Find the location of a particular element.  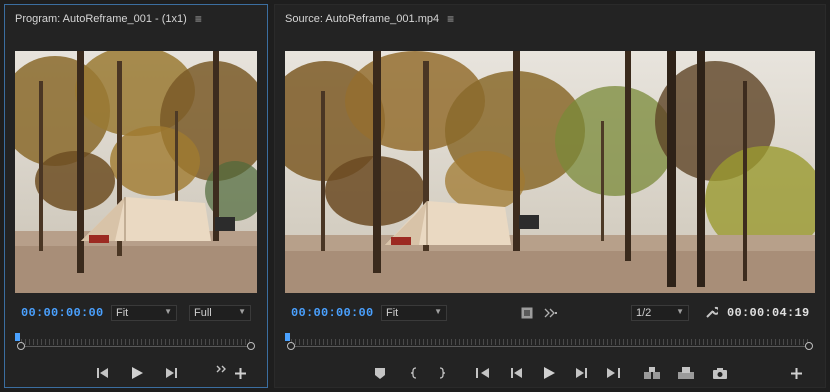

source-resolution-dropdown: 1/2 ▼ is located at coordinates (660, 313).